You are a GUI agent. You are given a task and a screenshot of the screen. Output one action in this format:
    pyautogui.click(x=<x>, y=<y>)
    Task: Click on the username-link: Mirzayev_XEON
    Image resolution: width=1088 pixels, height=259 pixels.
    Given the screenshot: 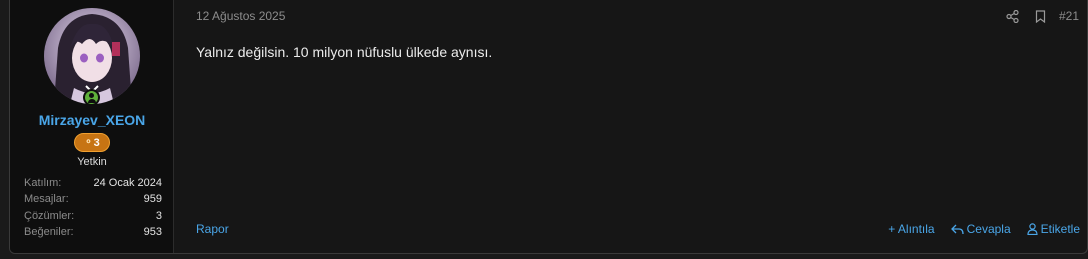 What is the action you would take?
    pyautogui.click(x=92, y=120)
    